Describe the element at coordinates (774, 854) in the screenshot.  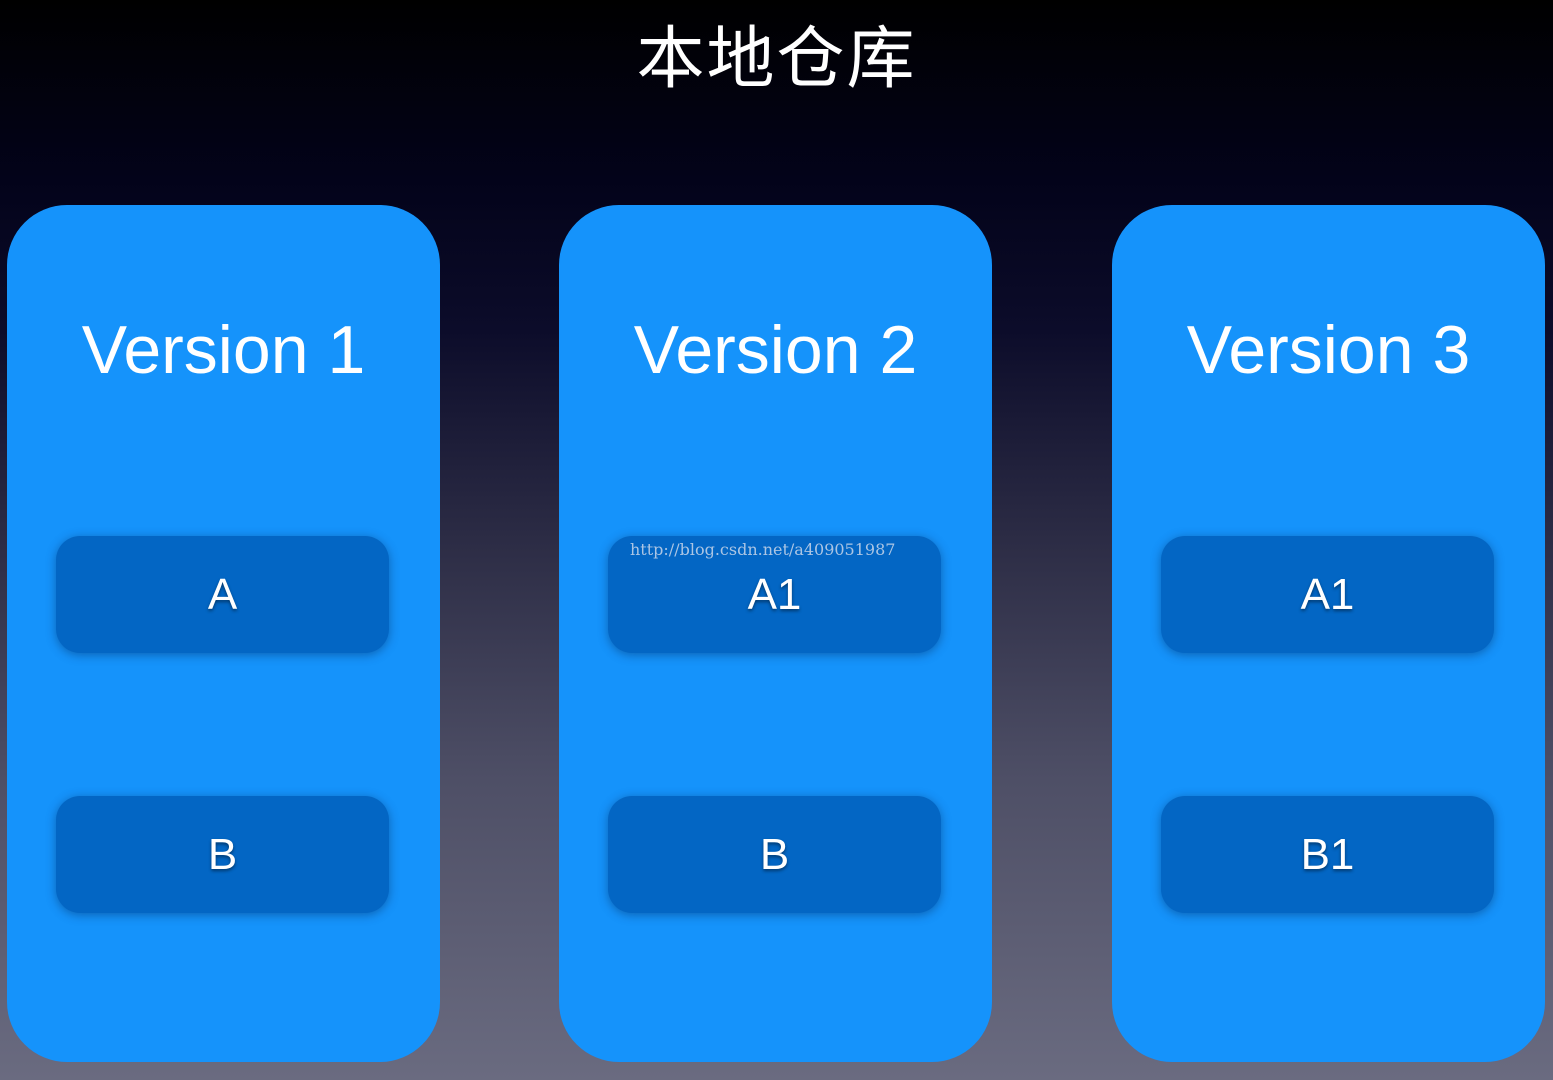
I see `version-2-file-b: B` at that location.